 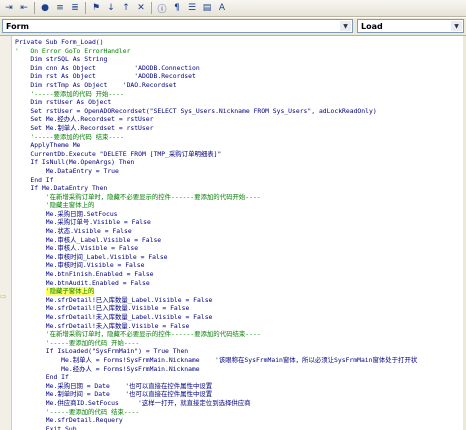 I want to click on code-line-text: Me.制单时间 = Date '也可以直接在控件属性中设置, so click(x=114, y=394).